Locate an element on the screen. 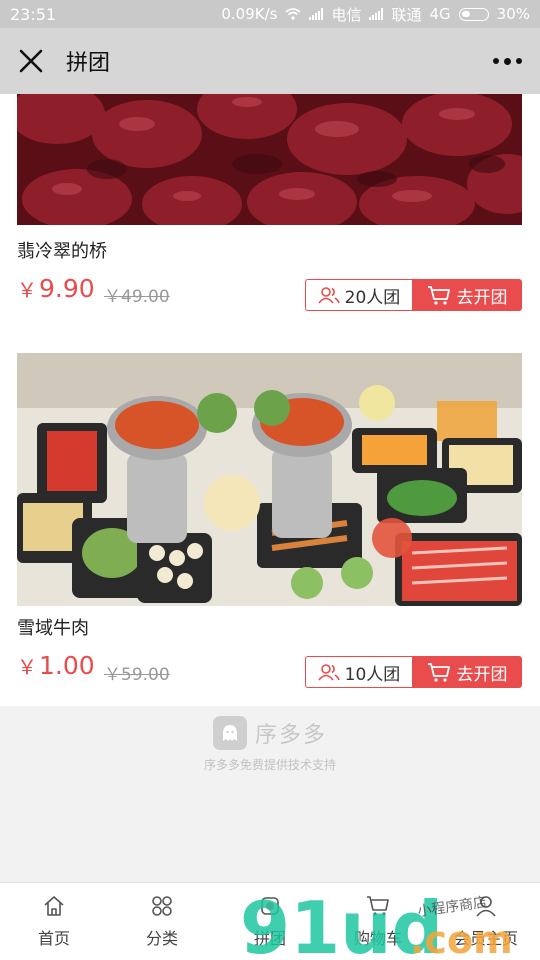  price-value: 1.00 is located at coordinates (67, 665).